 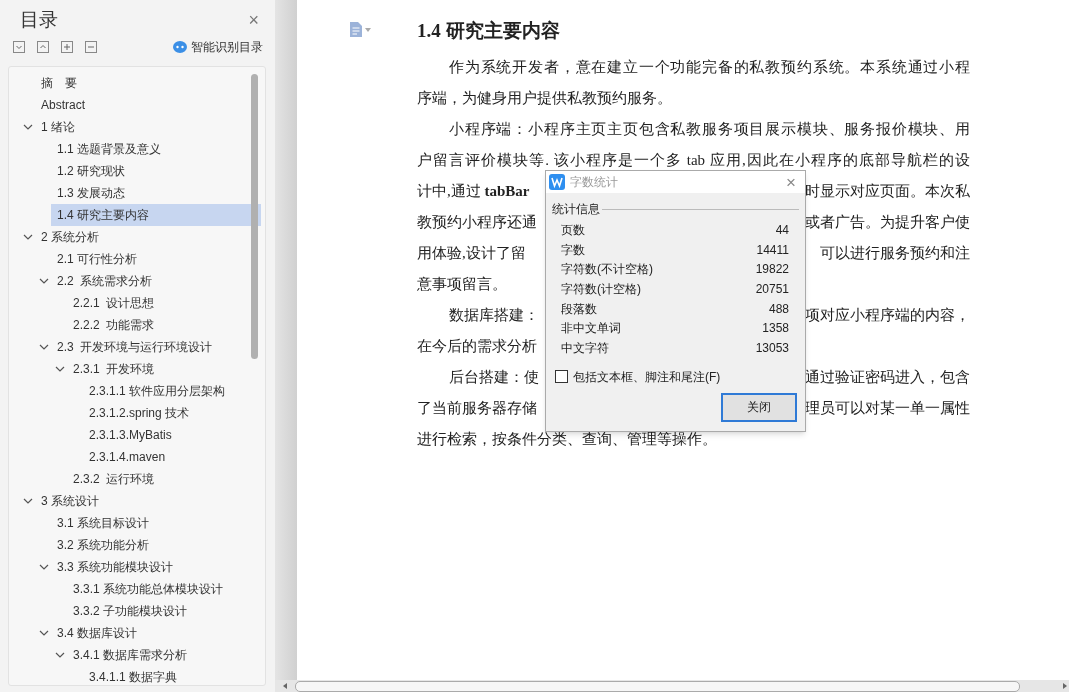 I want to click on paragraph-line: 或者广告。为提升客户使, so click(x=887, y=222).